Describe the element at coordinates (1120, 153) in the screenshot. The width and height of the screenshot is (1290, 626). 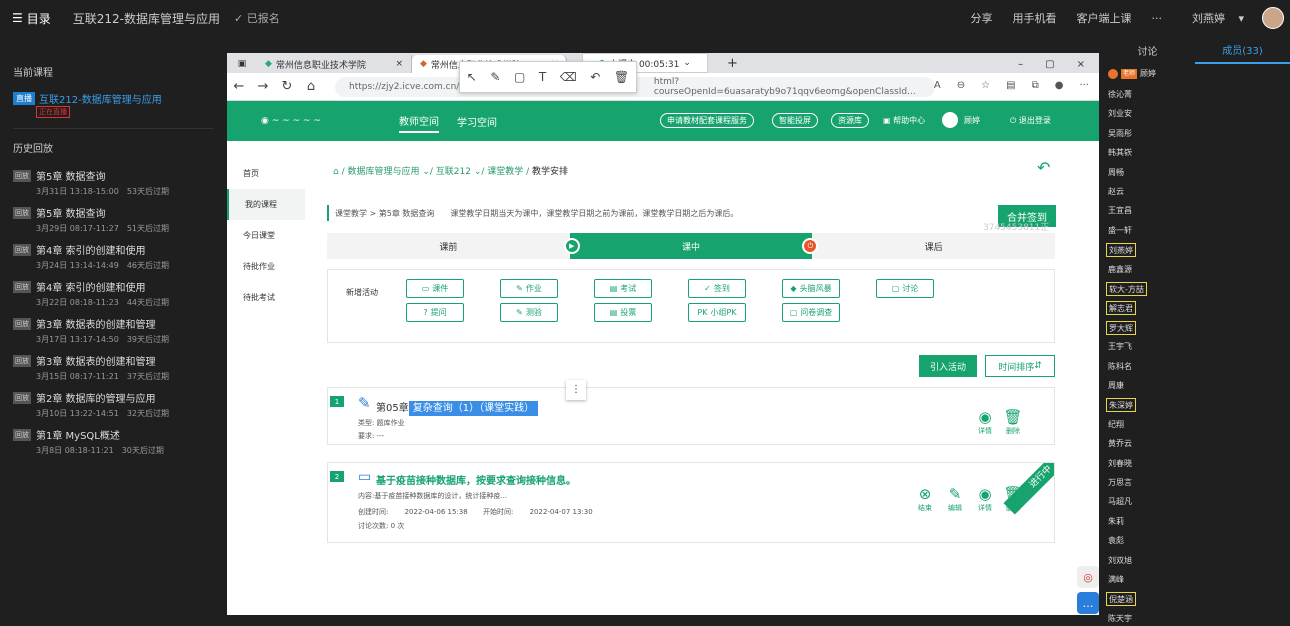
I see `member-item: 韩其嵚` at that location.